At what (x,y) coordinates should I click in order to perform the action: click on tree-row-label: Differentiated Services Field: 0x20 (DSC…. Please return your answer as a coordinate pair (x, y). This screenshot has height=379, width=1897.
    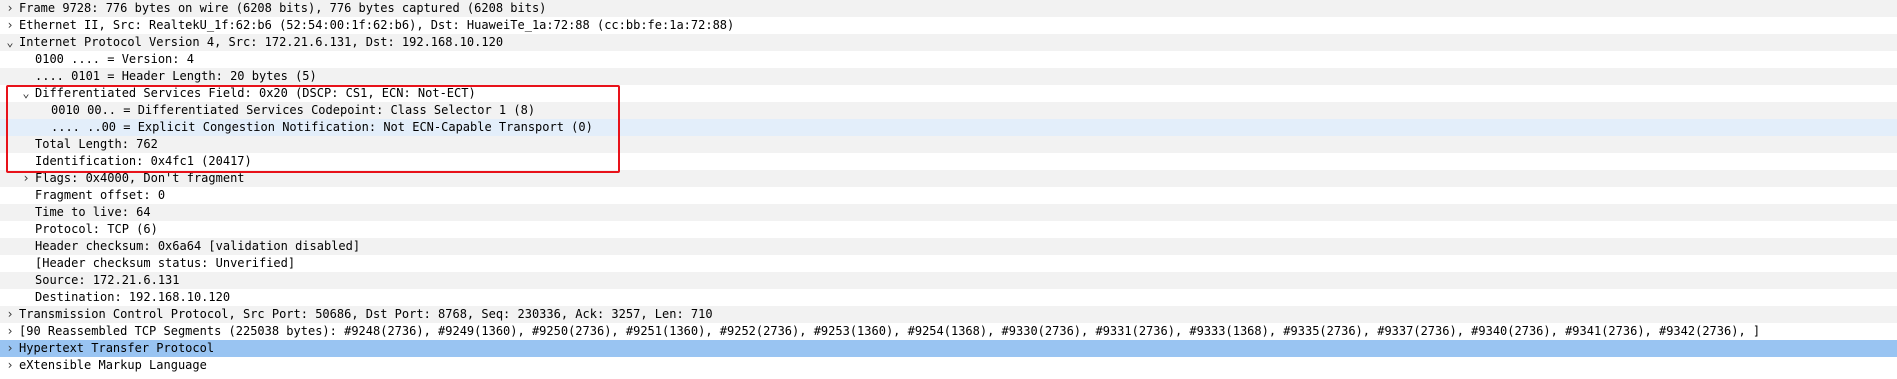
    Looking at the image, I should click on (255, 93).